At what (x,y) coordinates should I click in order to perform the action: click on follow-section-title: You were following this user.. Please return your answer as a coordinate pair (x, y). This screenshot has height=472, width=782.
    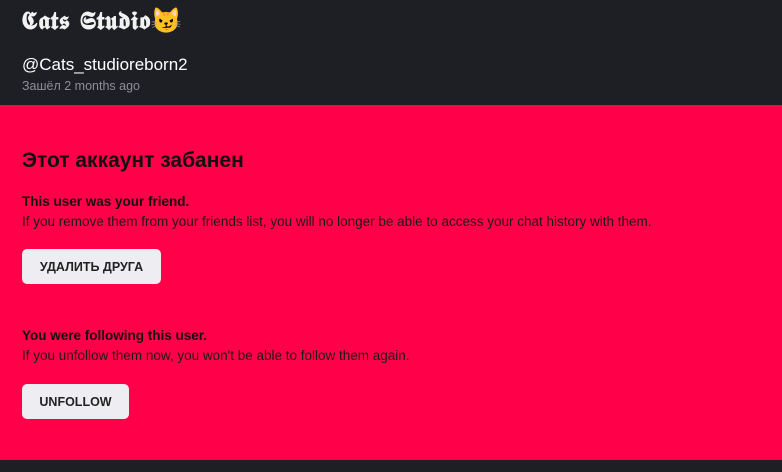
    Looking at the image, I should click on (115, 335).